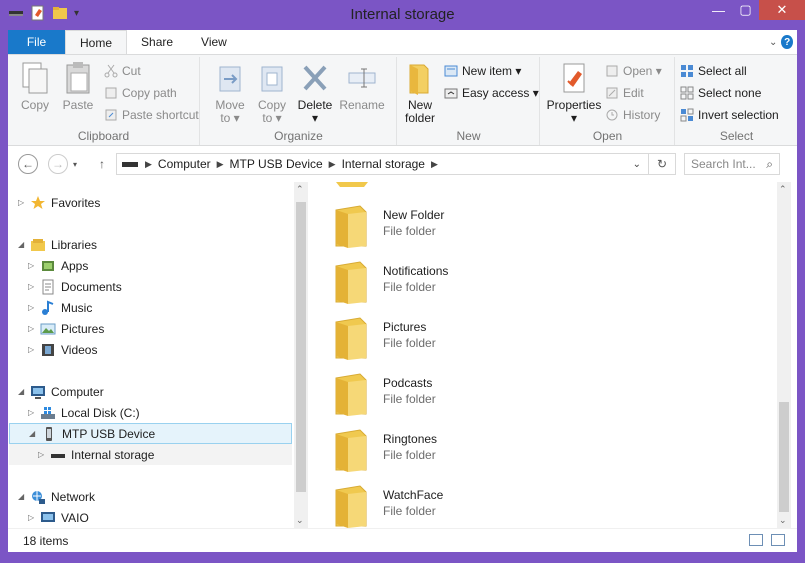  I want to click on window-title: Internal storage, so click(402, 14).